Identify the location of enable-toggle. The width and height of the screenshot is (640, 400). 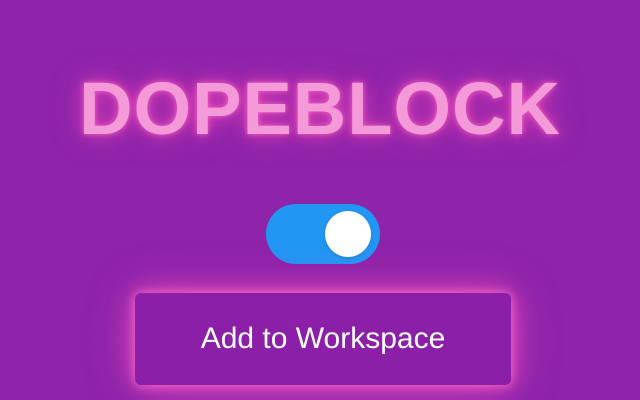
(323, 234).